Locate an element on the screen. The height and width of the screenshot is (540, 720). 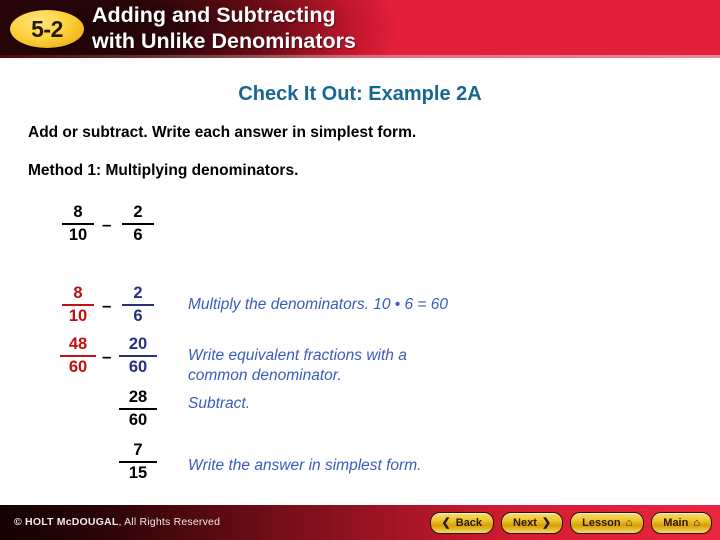
lesson-button: Lesson ⌂ is located at coordinates (607, 523).